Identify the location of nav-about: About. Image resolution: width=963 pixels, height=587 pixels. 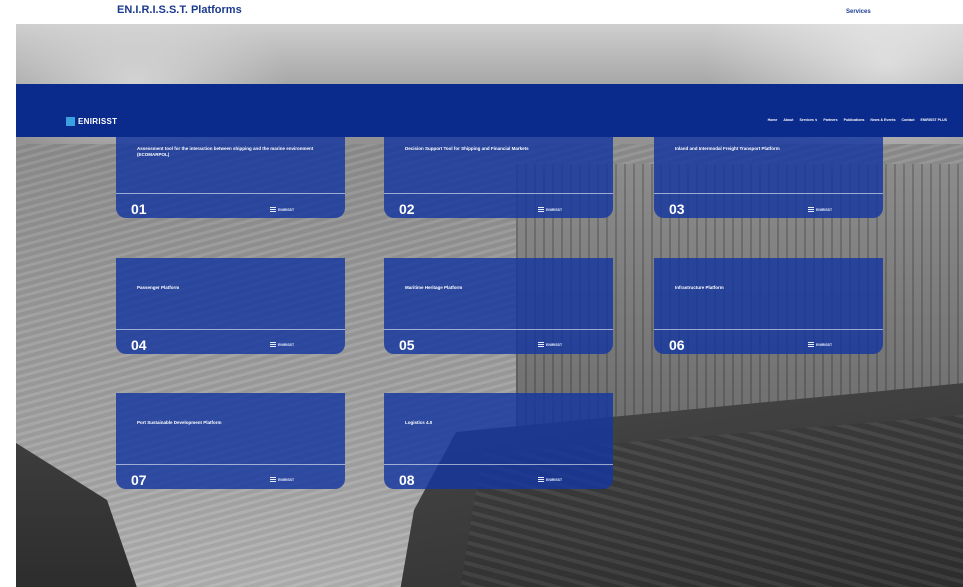
(788, 120).